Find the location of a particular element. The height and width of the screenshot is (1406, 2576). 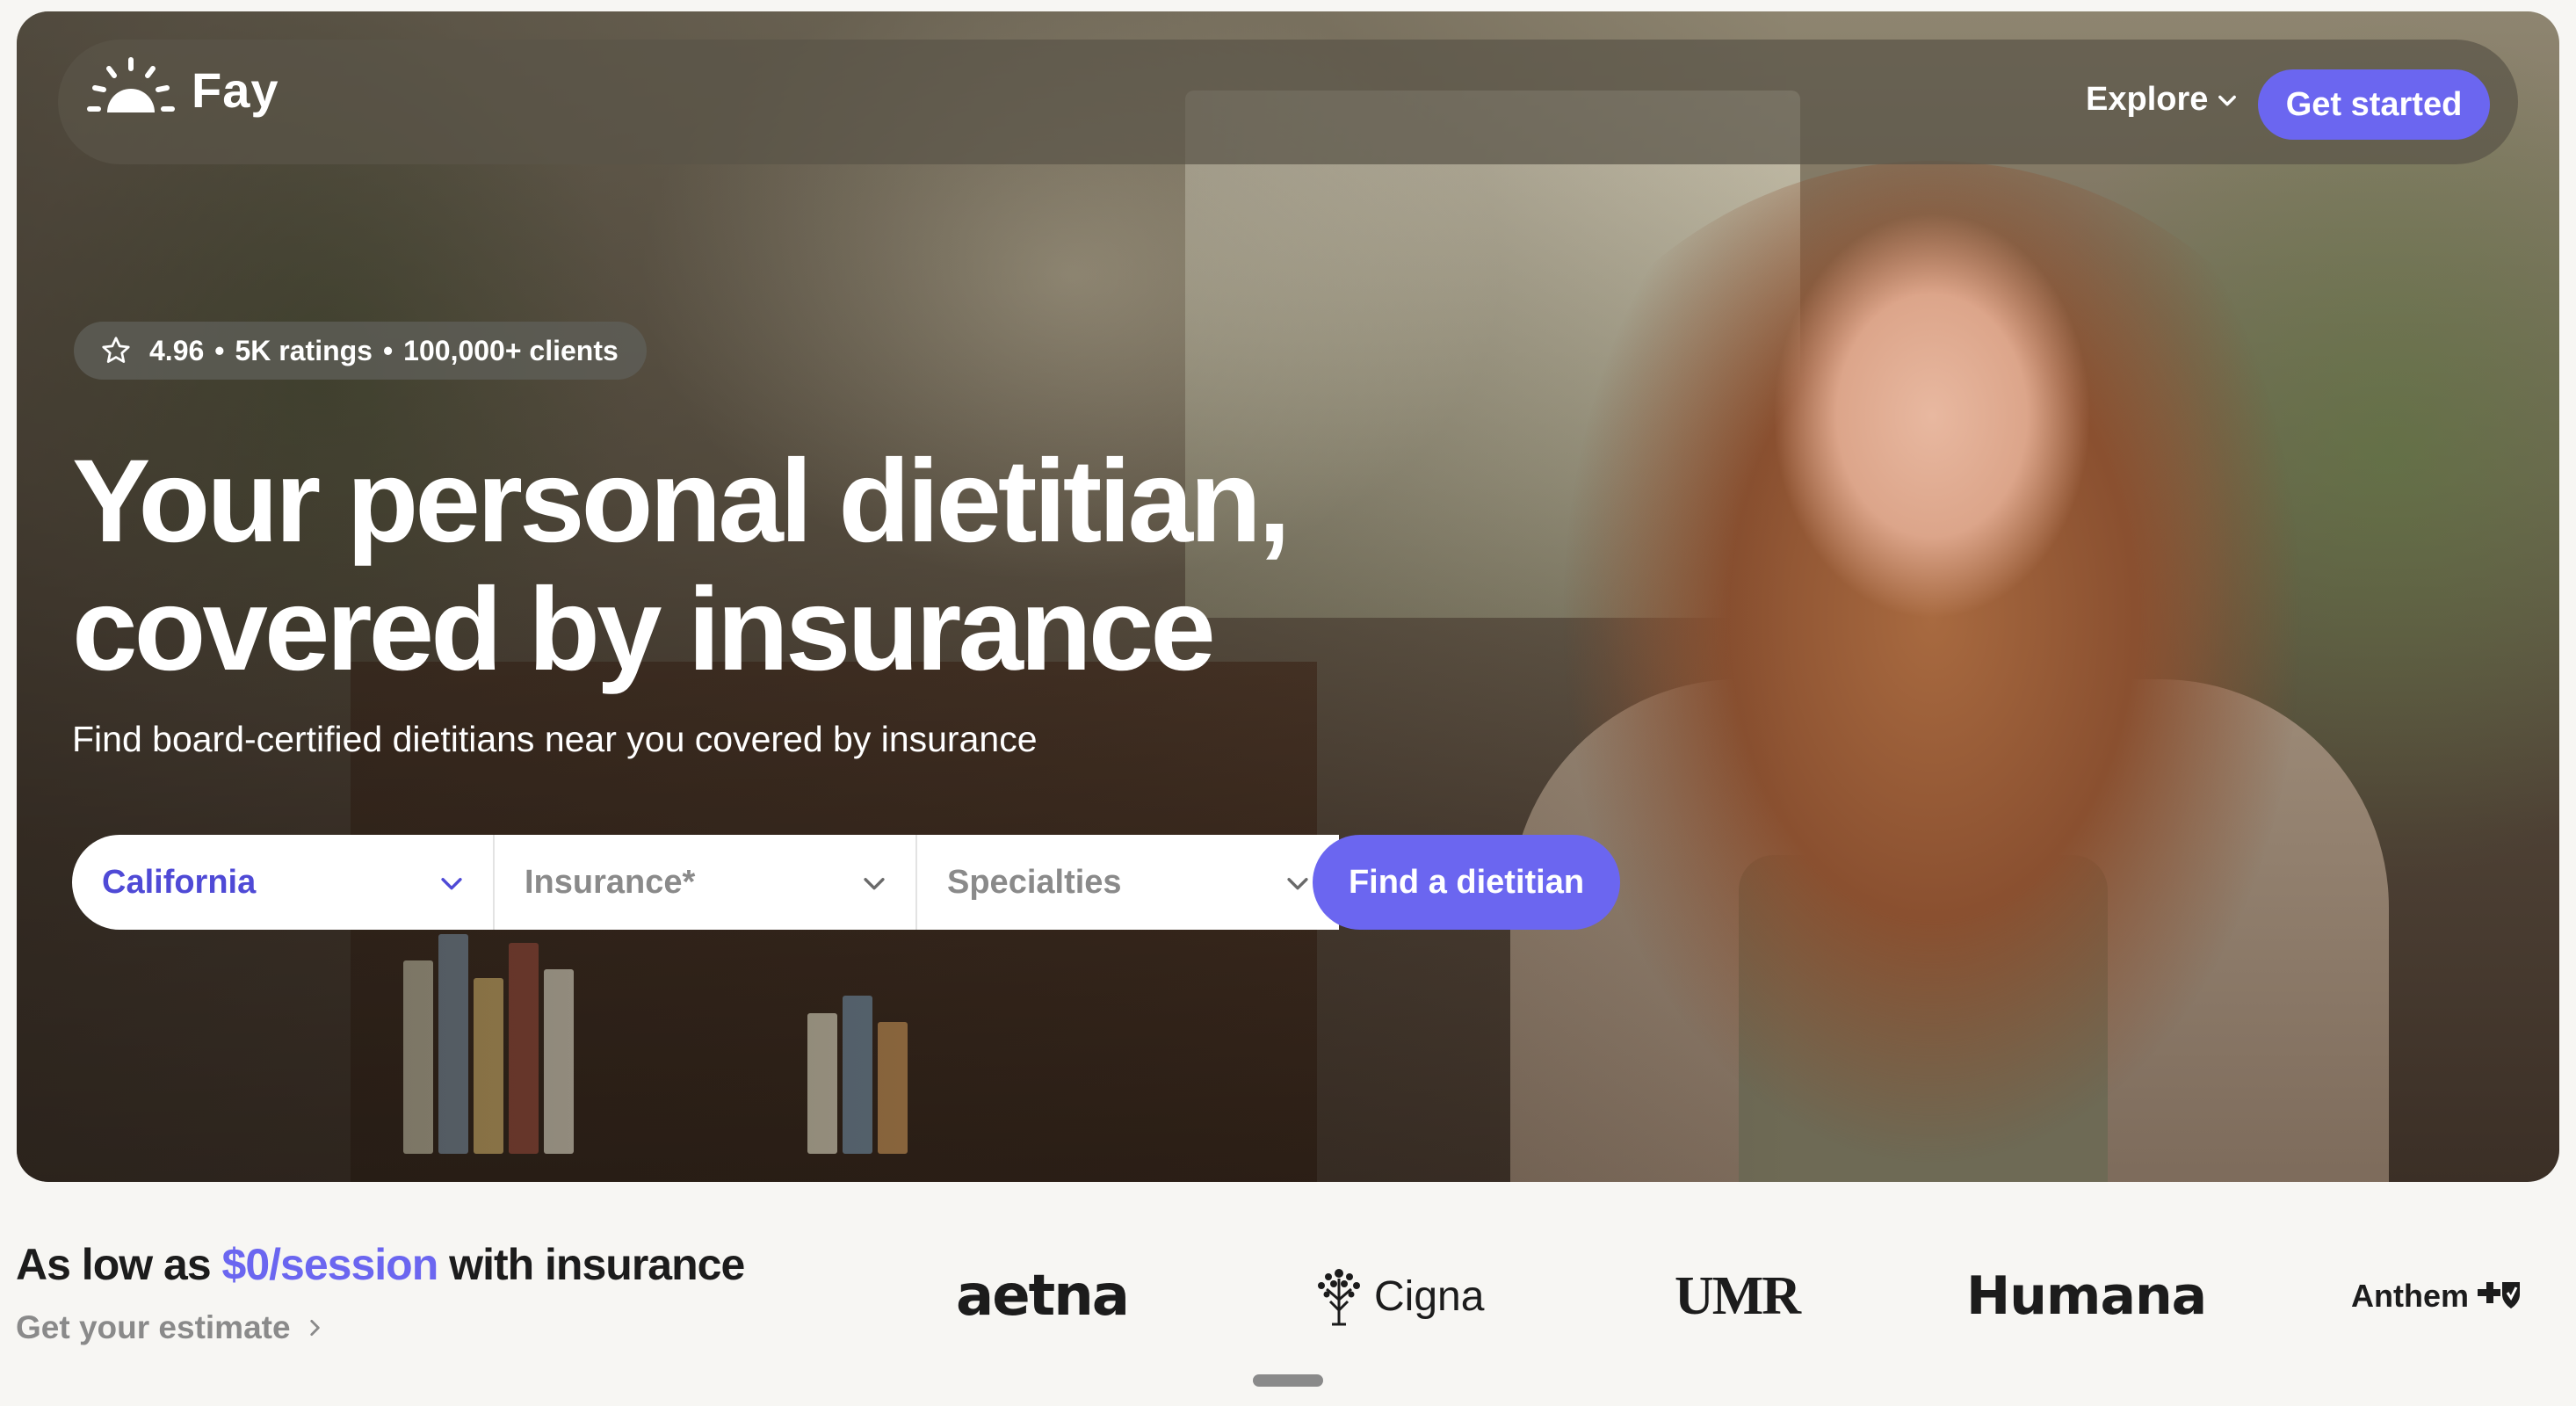

rating-badge: 4.96 • 5K ratings • 100,000+ clients is located at coordinates (360, 351).